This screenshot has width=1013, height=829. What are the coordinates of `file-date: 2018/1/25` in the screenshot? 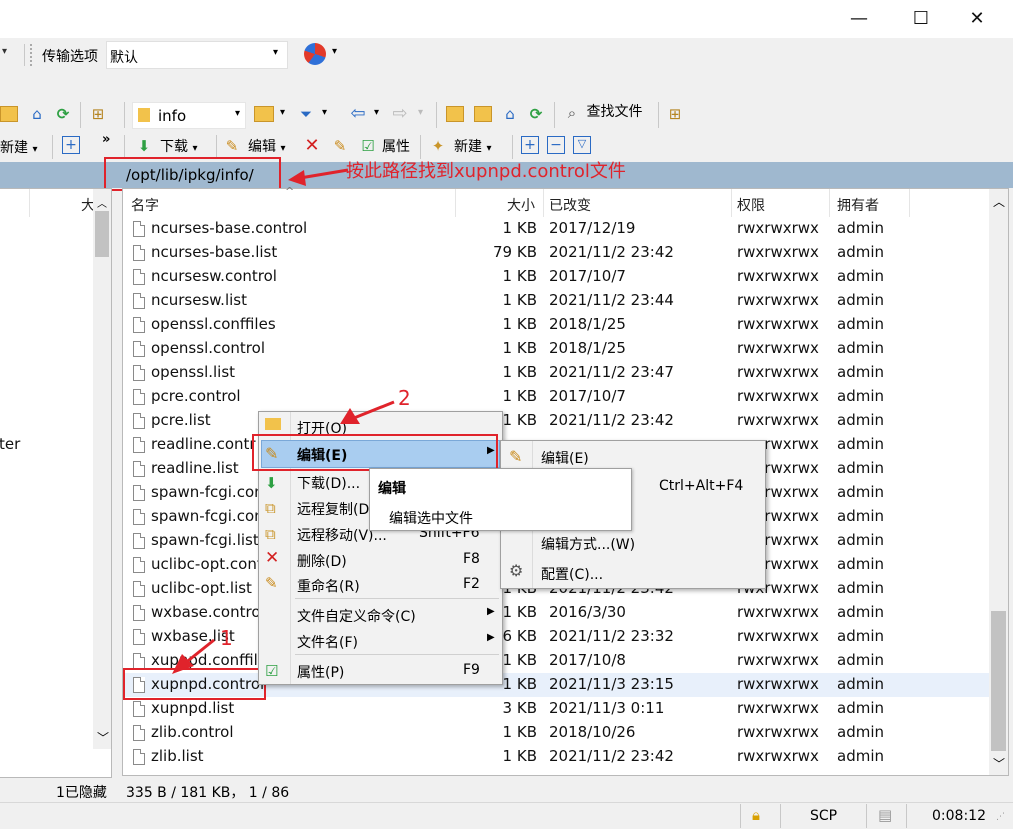 It's located at (639, 324).